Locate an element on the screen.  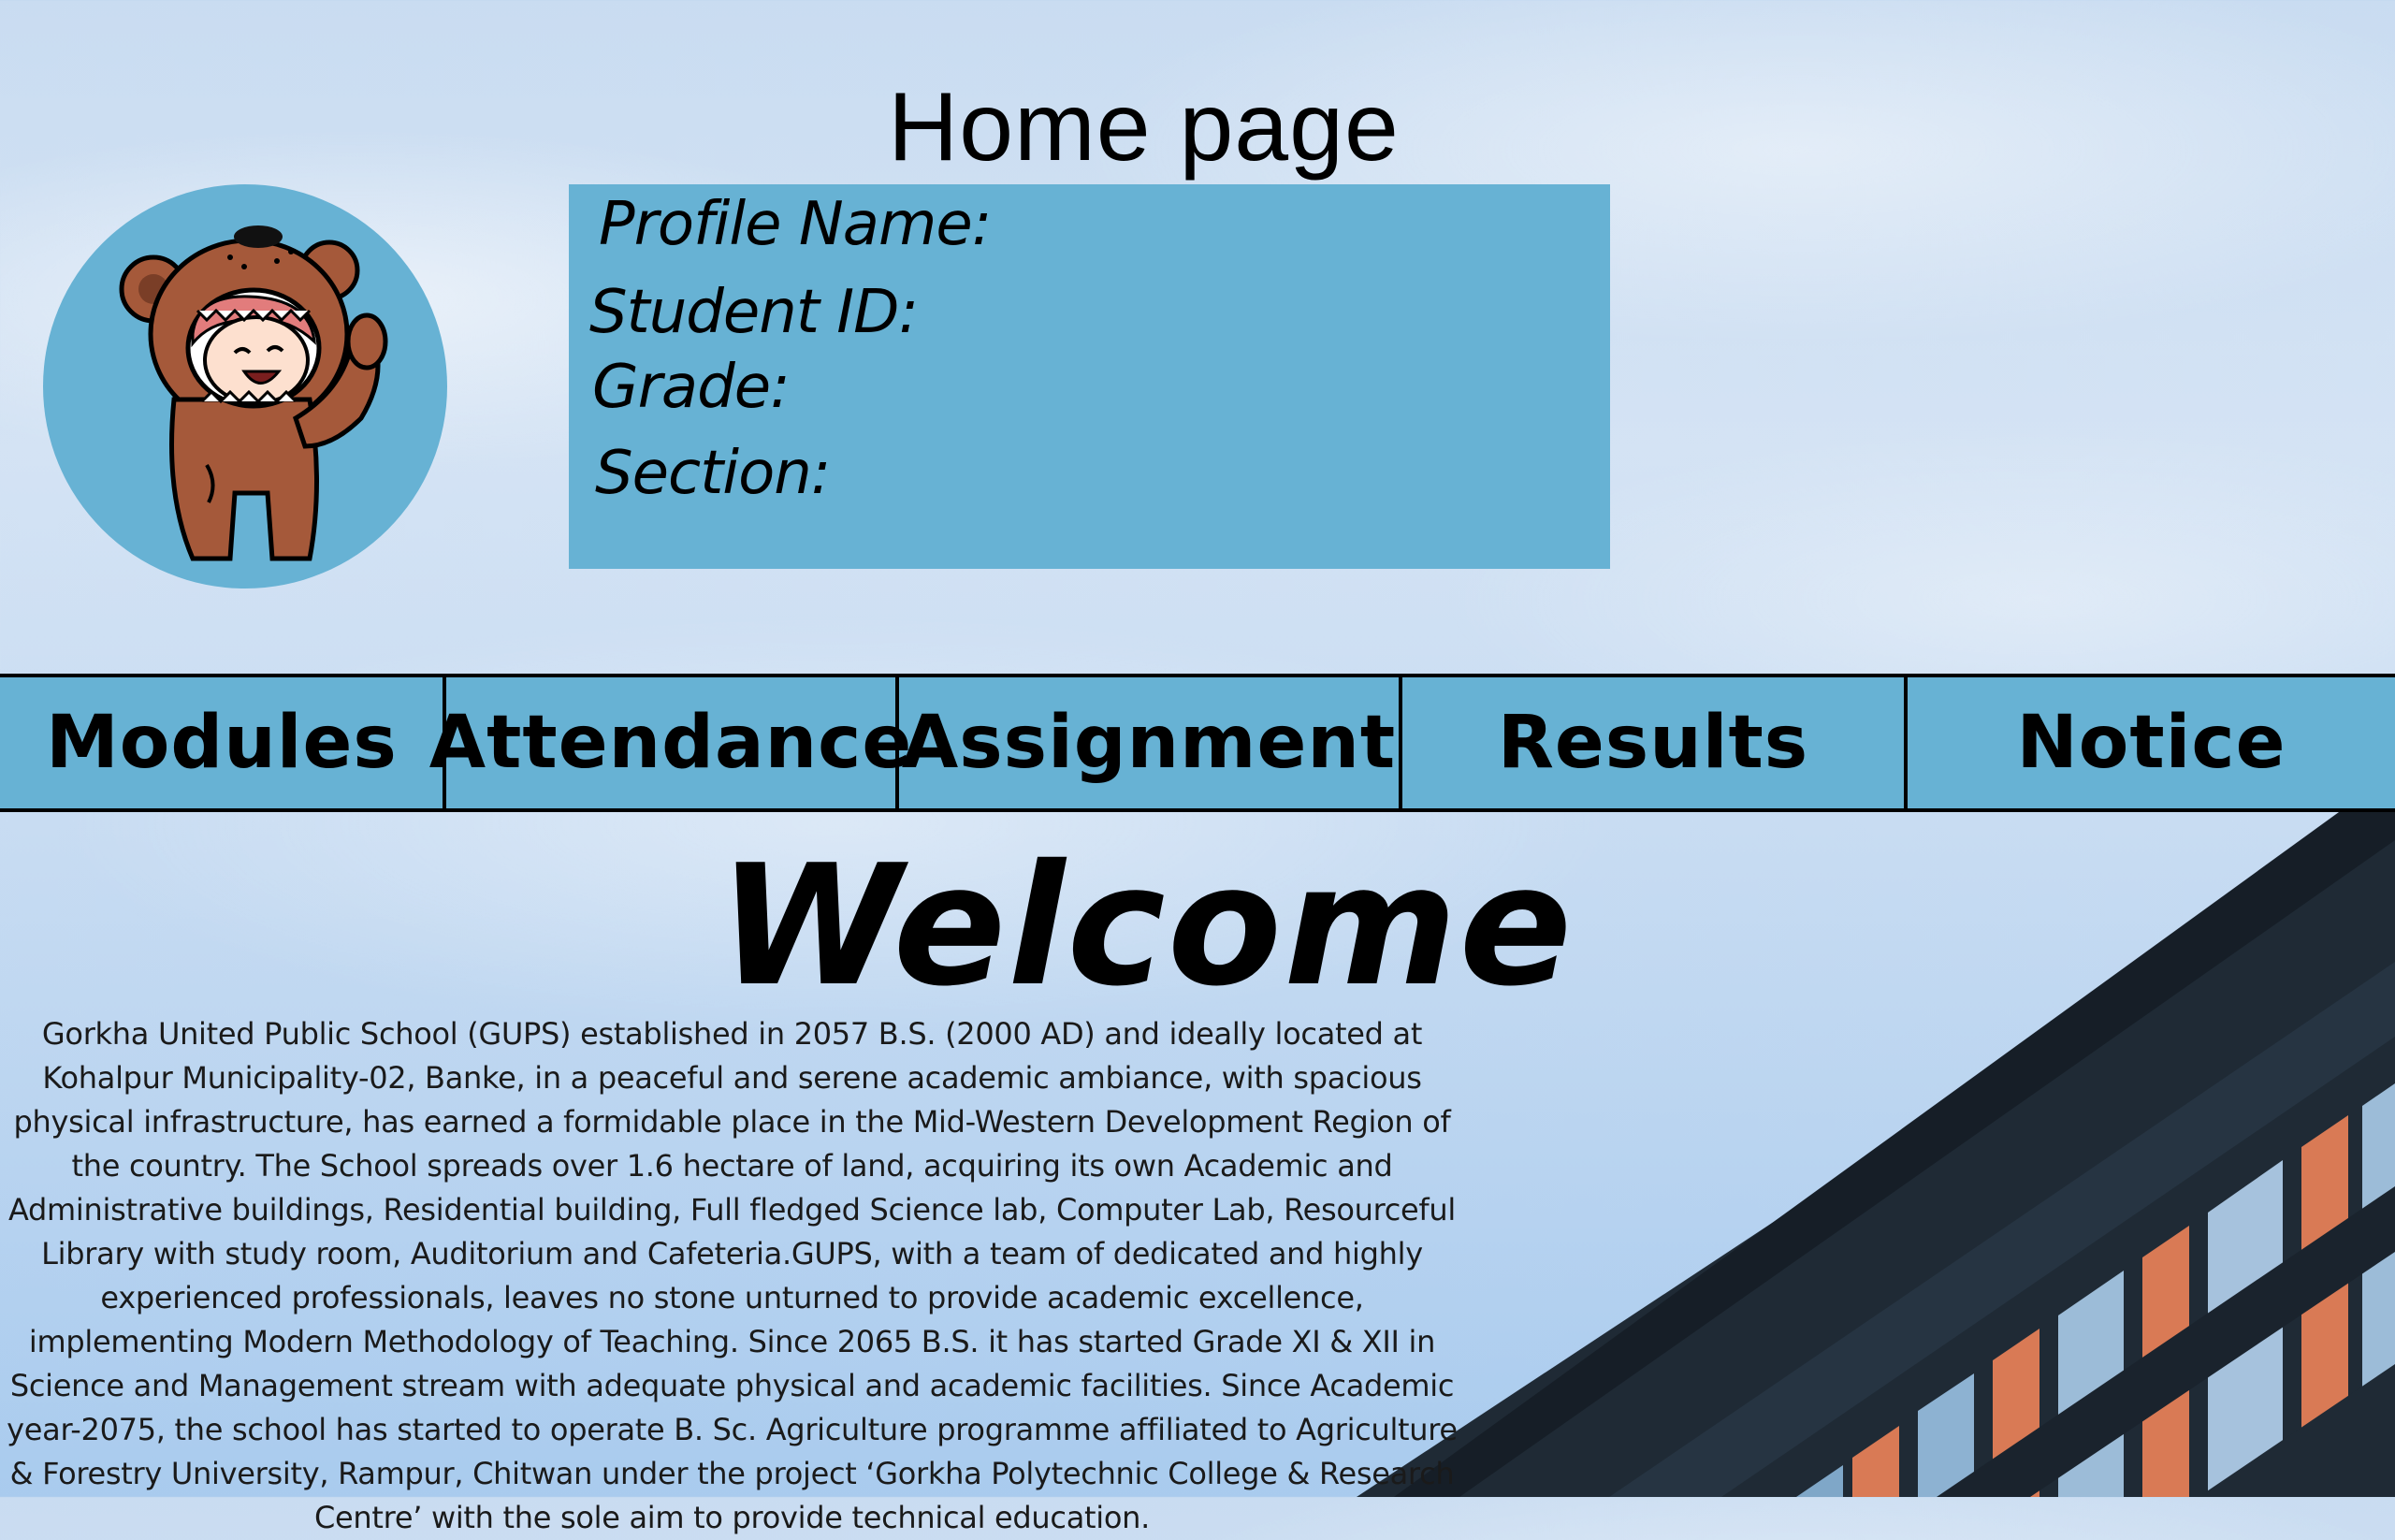
page-title: Home page is located at coordinates (1144, 127).